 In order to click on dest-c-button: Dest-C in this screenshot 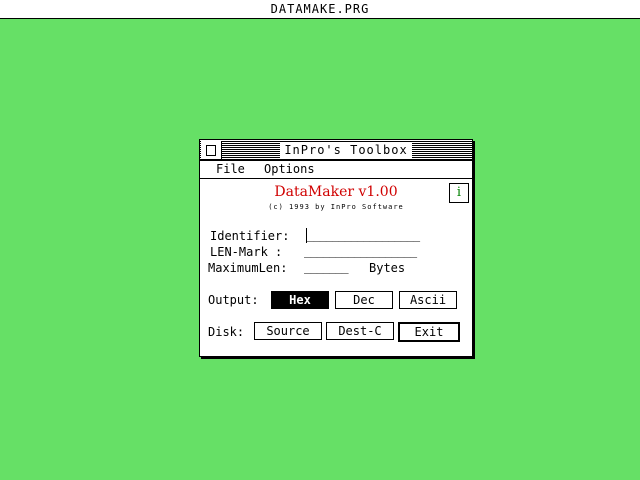, I will do `click(360, 331)`.